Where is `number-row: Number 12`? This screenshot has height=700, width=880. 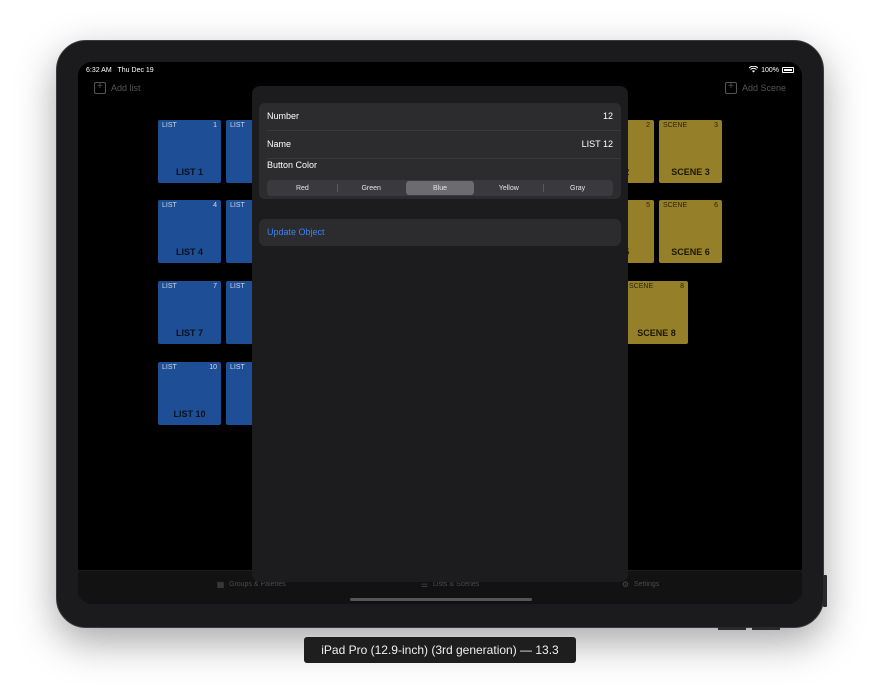 number-row: Number 12 is located at coordinates (440, 116).